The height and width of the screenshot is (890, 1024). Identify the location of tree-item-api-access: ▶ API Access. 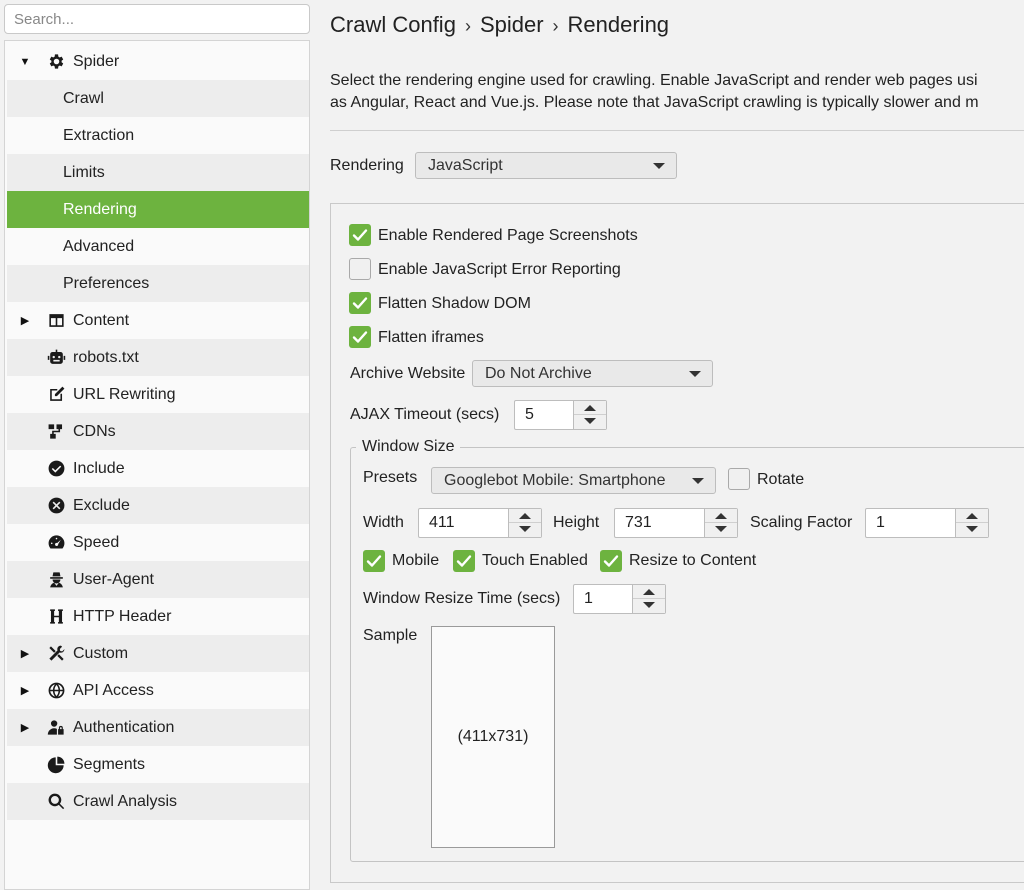
(158, 690).